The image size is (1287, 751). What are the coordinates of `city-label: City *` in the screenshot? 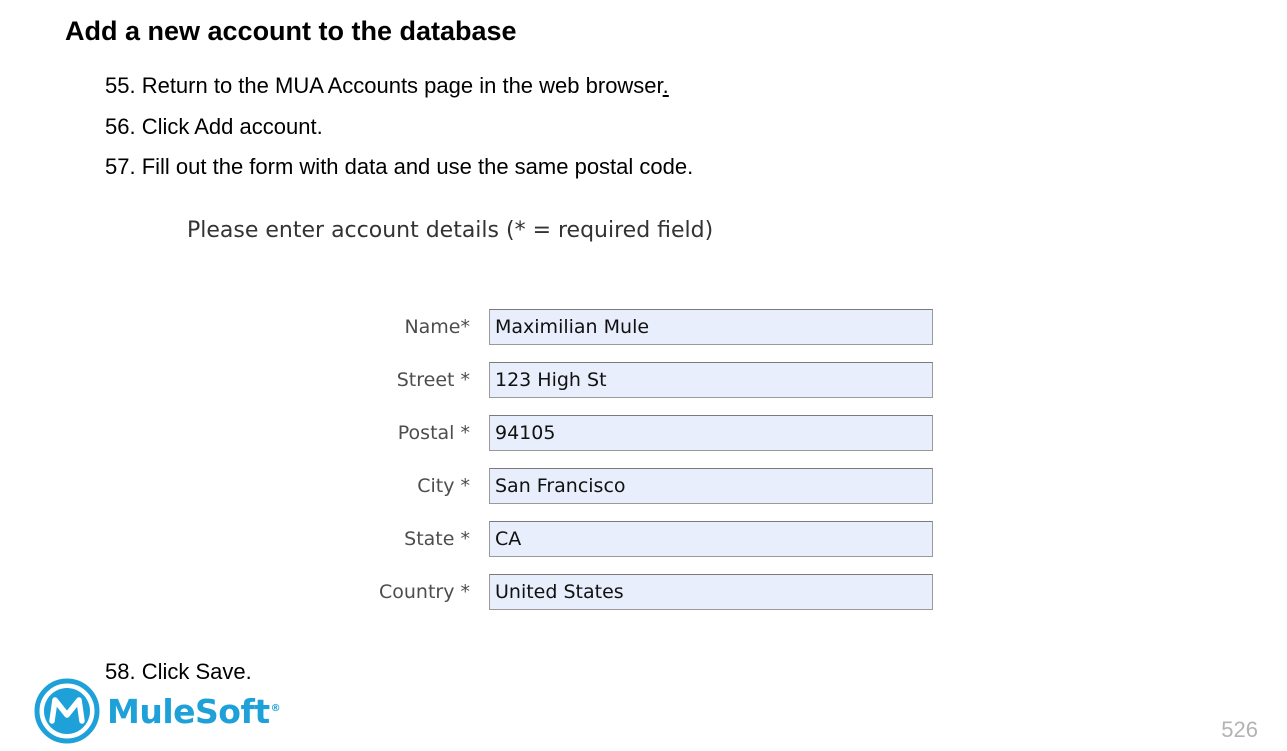 It's located at (443, 486).